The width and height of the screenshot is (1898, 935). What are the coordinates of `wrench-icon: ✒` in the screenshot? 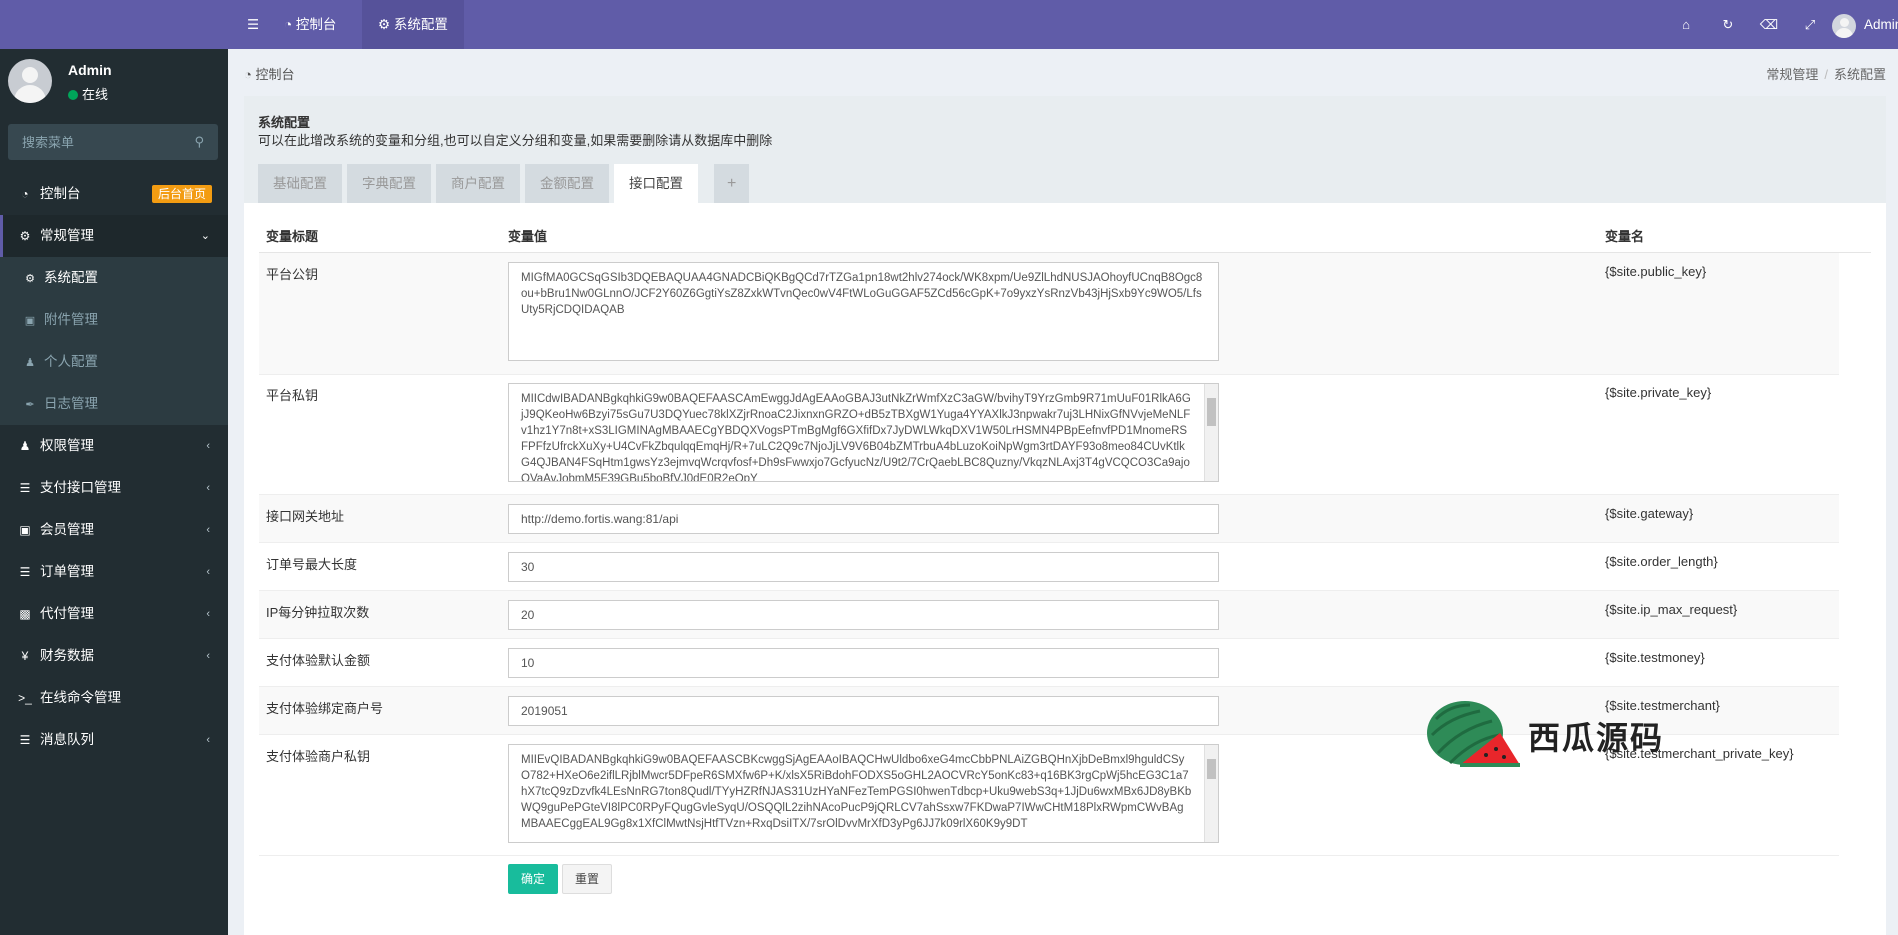 It's located at (30, 405).